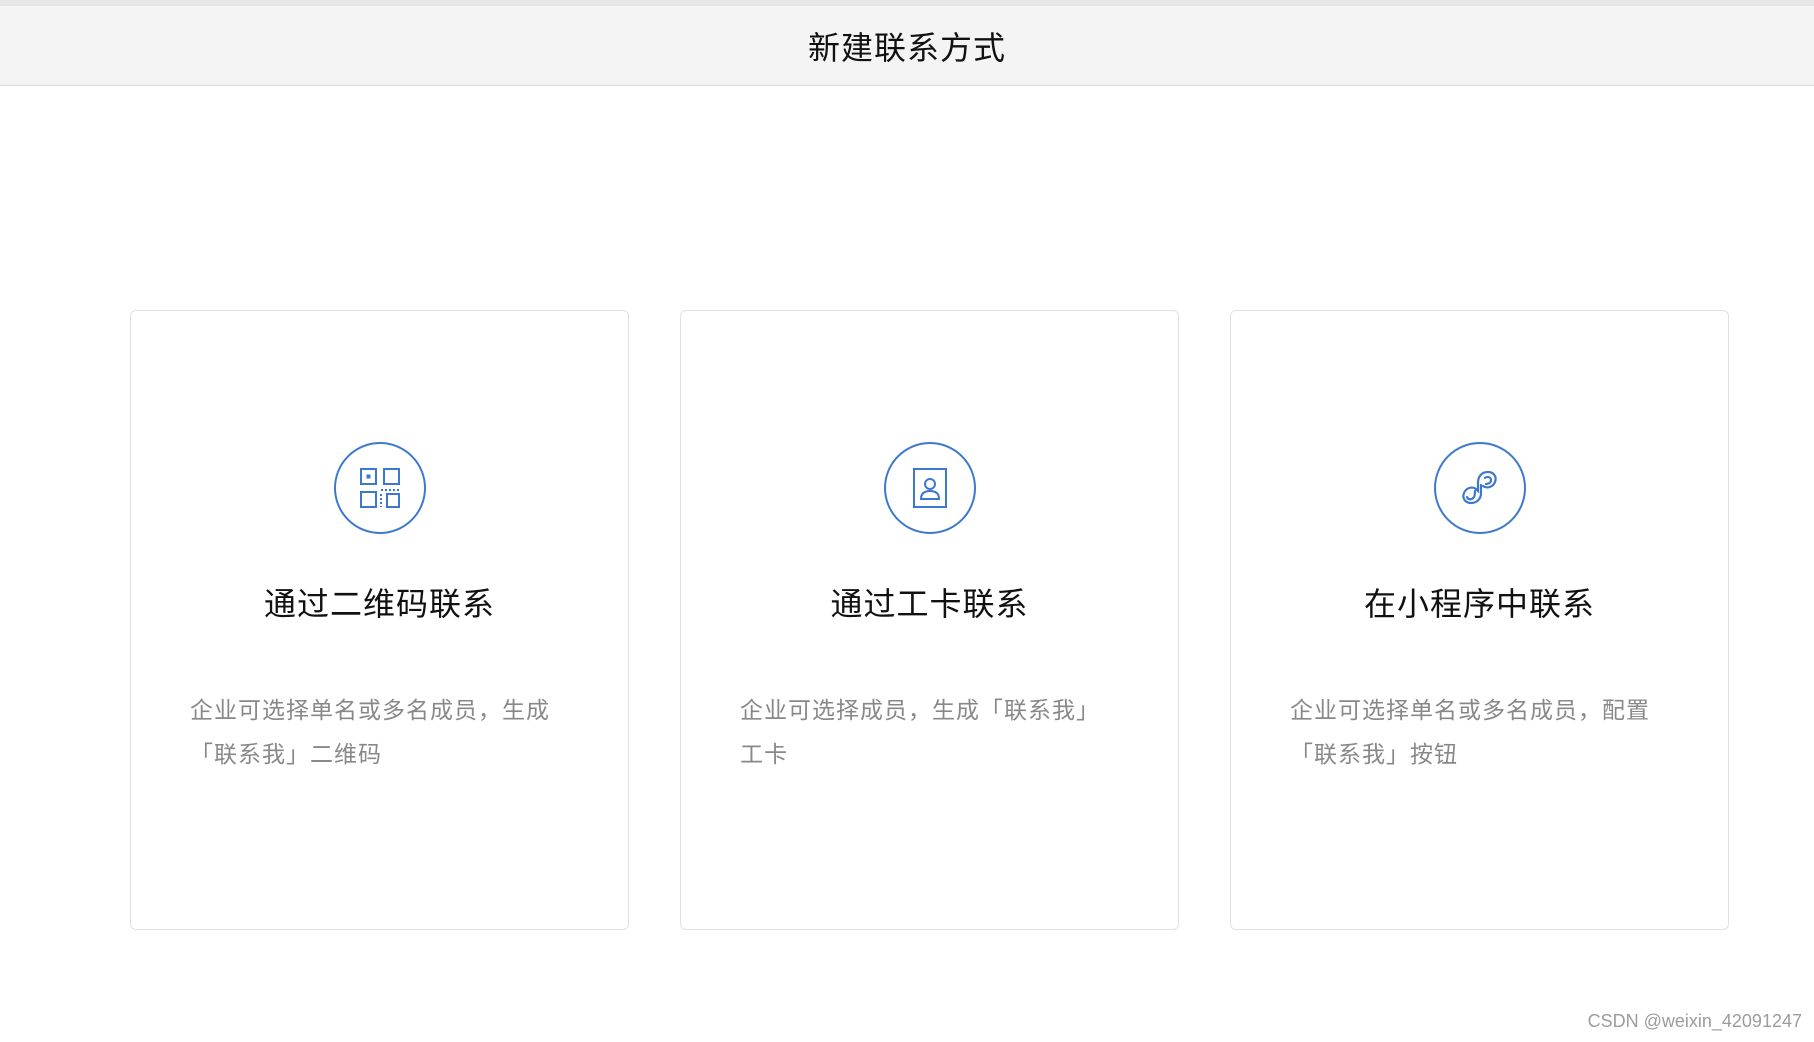 Image resolution: width=1814 pixels, height=1042 pixels. What do you see at coordinates (380, 733) in the screenshot?
I see `card-description: 企业可选择单名或多名成员，生成 「联系我」二维码` at bounding box center [380, 733].